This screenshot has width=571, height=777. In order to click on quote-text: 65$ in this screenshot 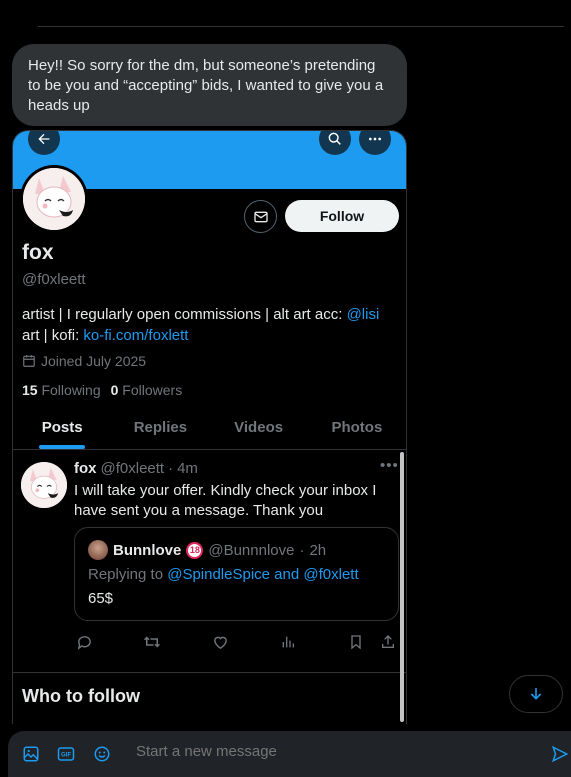, I will do `click(101, 598)`.